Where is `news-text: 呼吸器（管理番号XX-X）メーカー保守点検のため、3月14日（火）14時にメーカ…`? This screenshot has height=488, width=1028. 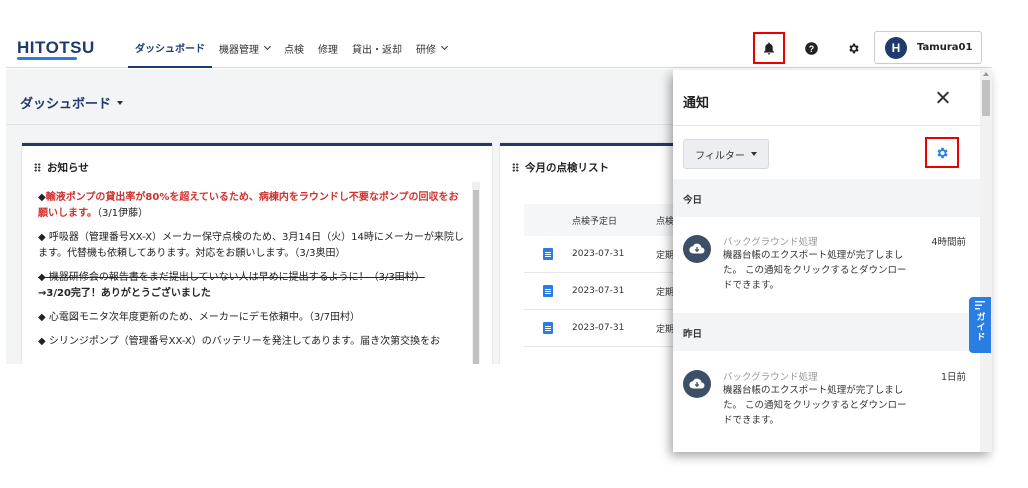
news-text: 呼吸器（管理番号XX-X）メーカー保守点検のため、3月14日（火）14時にメーカ… is located at coordinates (251, 245).